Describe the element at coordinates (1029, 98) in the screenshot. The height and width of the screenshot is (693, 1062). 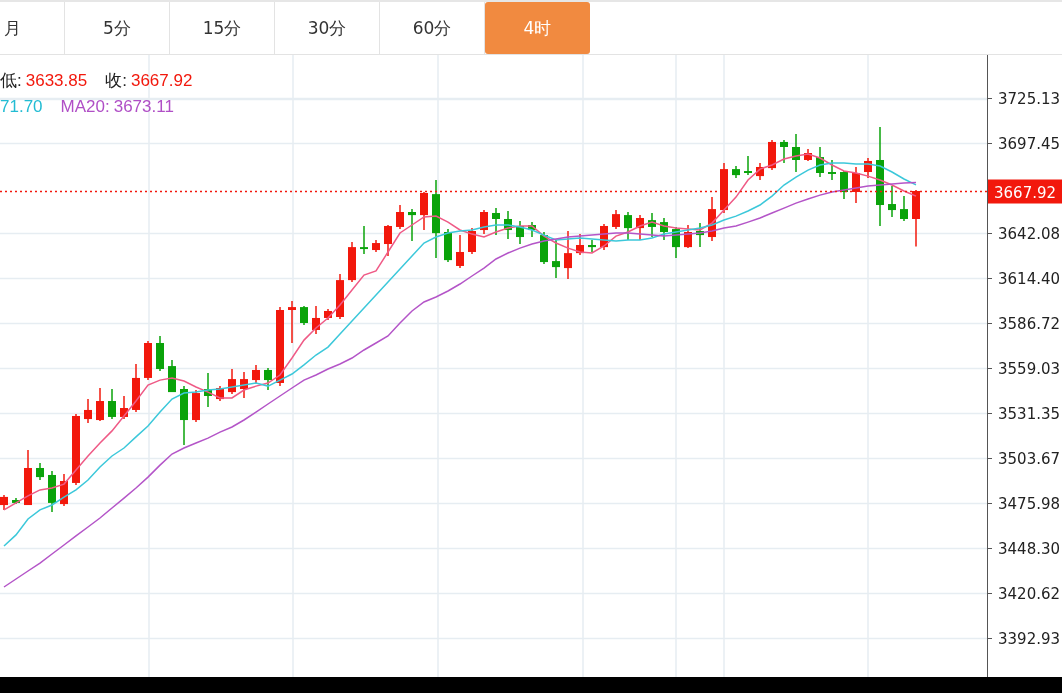
I see `y-axis-label: 3725.13` at that location.